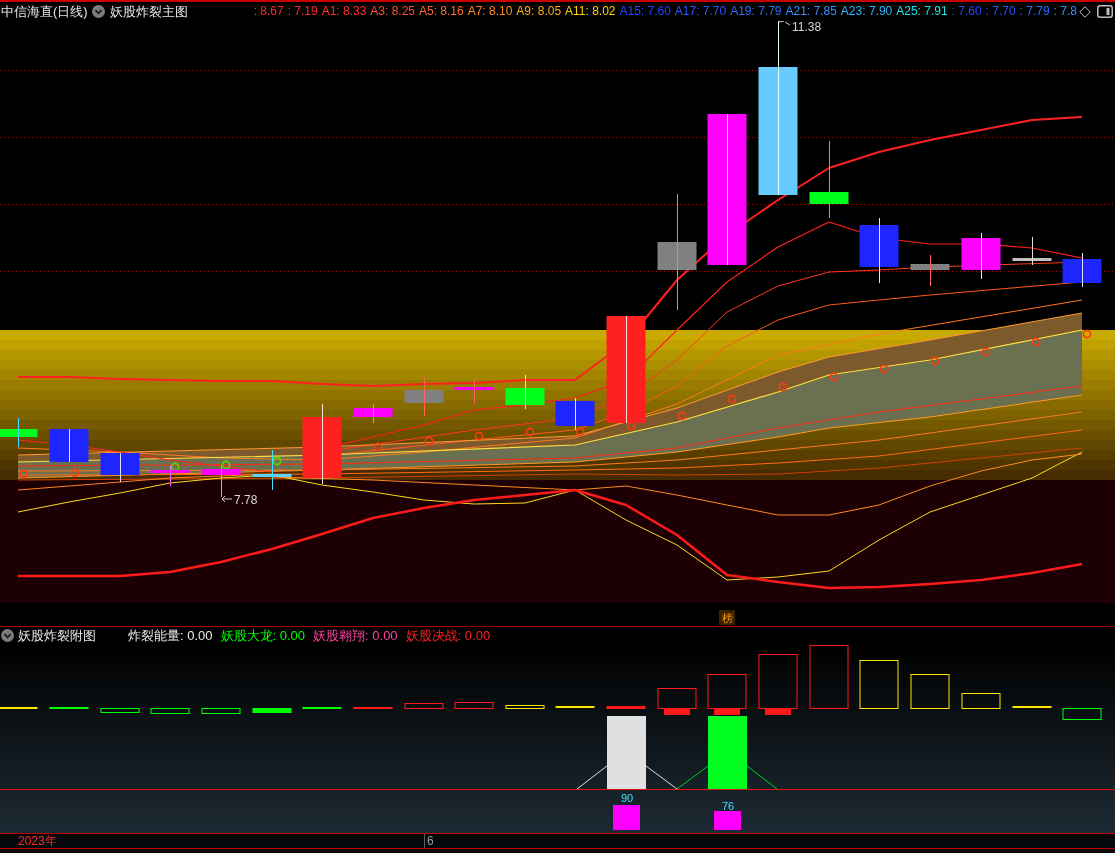 Image resolution: width=1115 pixels, height=853 pixels. Describe the element at coordinates (57, 635) in the screenshot. I see `indicator-name: 妖股炸裂附图` at that location.